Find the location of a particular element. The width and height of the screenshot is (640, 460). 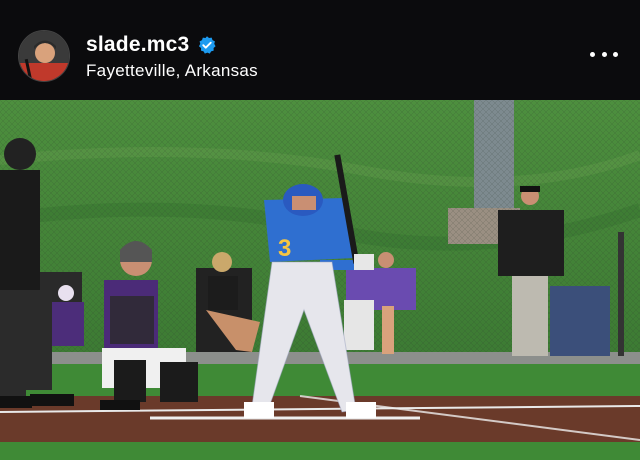

jersey-number: 3 is located at coordinates (284, 248).